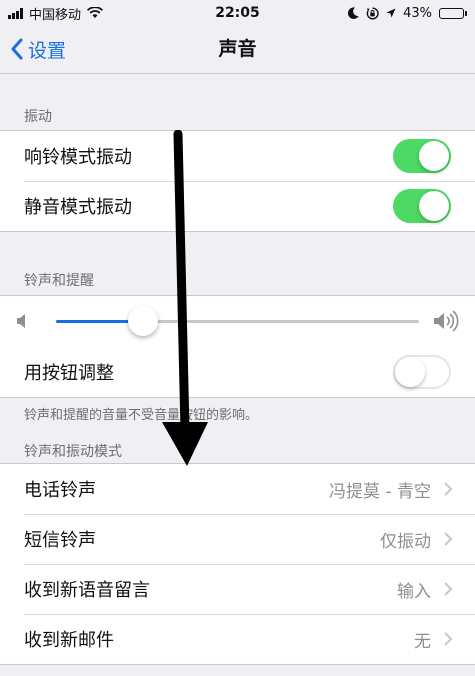 The image size is (475, 676). Describe the element at coordinates (78, 157) in the screenshot. I see `row-label: 响铃模式振动` at that location.